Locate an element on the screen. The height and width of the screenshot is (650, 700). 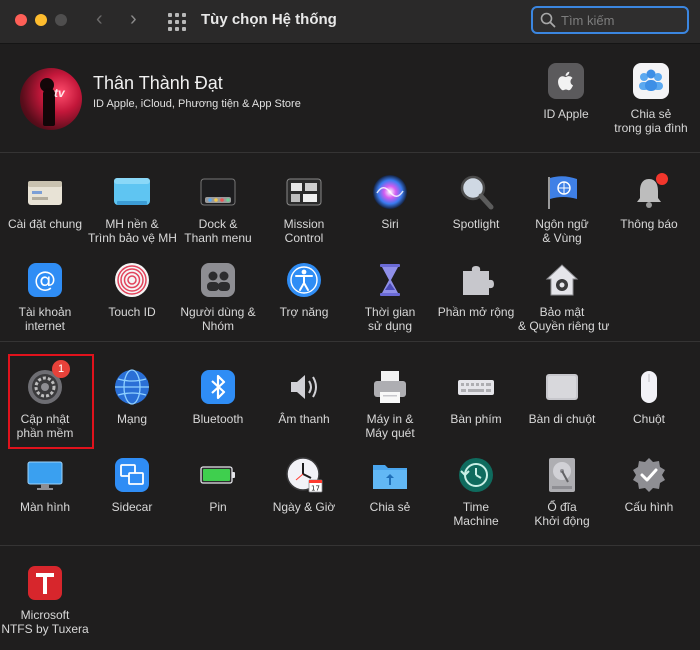
pref-label-group: Pin is located at coordinates (218, 507).